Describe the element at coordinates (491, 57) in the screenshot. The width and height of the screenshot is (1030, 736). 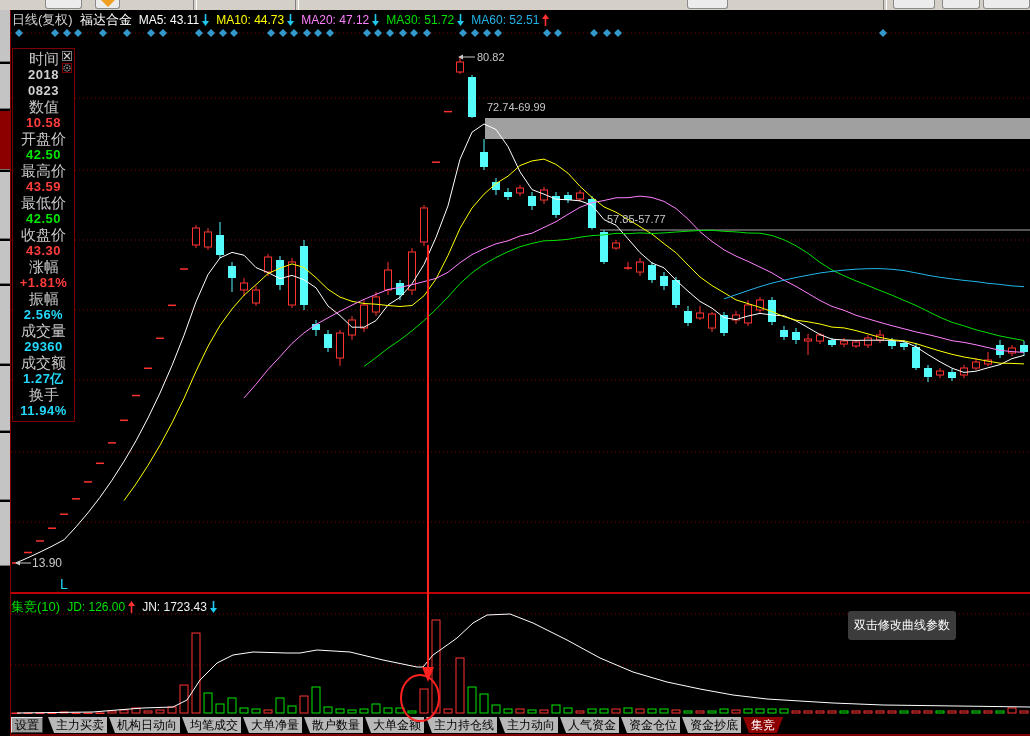
I see `high-price-label: 80.82` at that location.